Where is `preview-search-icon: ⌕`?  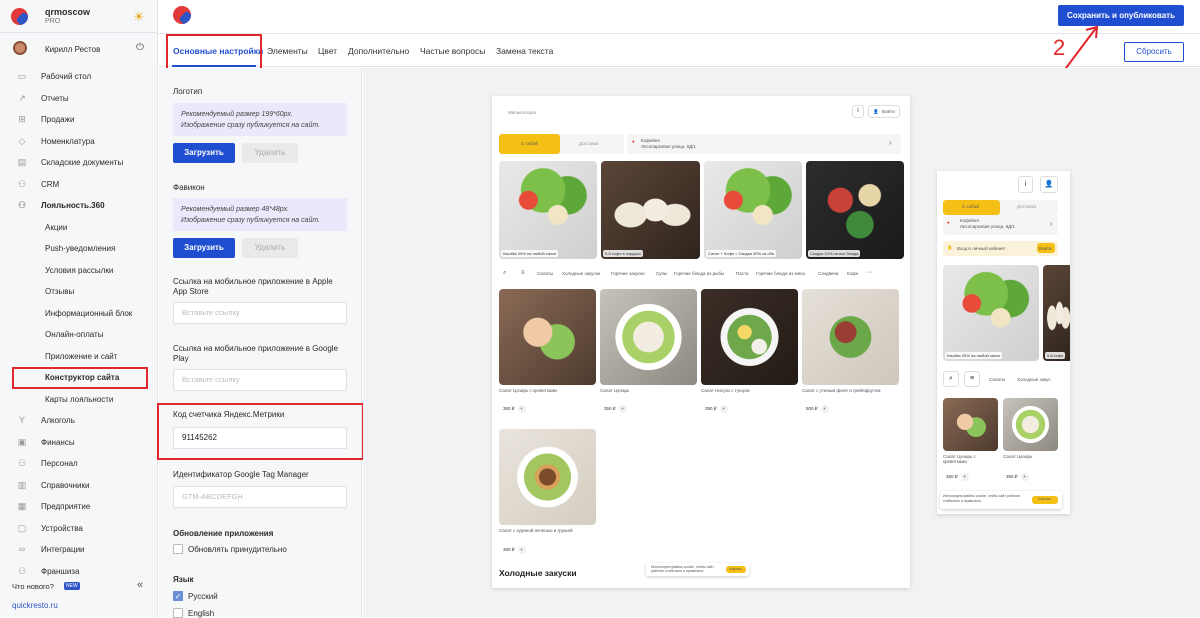 preview-search-icon: ⌕ is located at coordinates (504, 273).